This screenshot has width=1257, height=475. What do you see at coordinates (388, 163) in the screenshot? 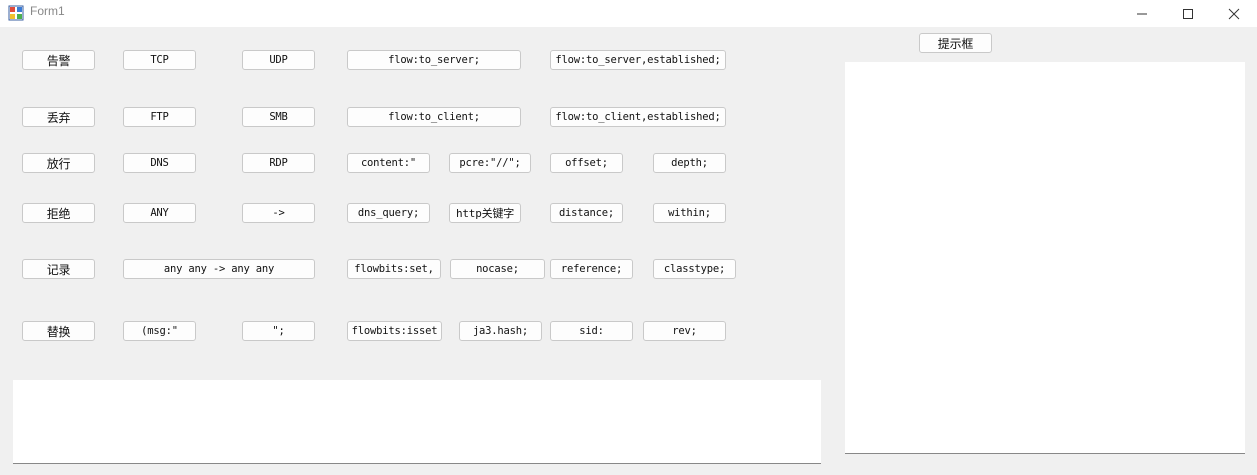
I see `content-button: content:"` at bounding box center [388, 163].